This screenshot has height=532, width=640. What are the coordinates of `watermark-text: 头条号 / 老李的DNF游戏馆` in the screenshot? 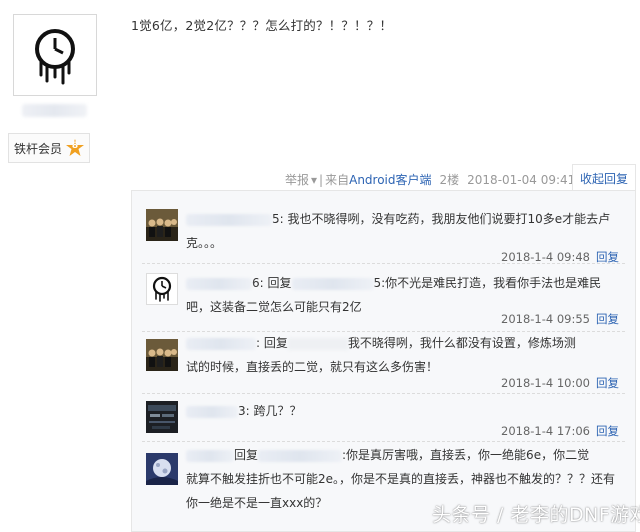 It's located at (536, 515).